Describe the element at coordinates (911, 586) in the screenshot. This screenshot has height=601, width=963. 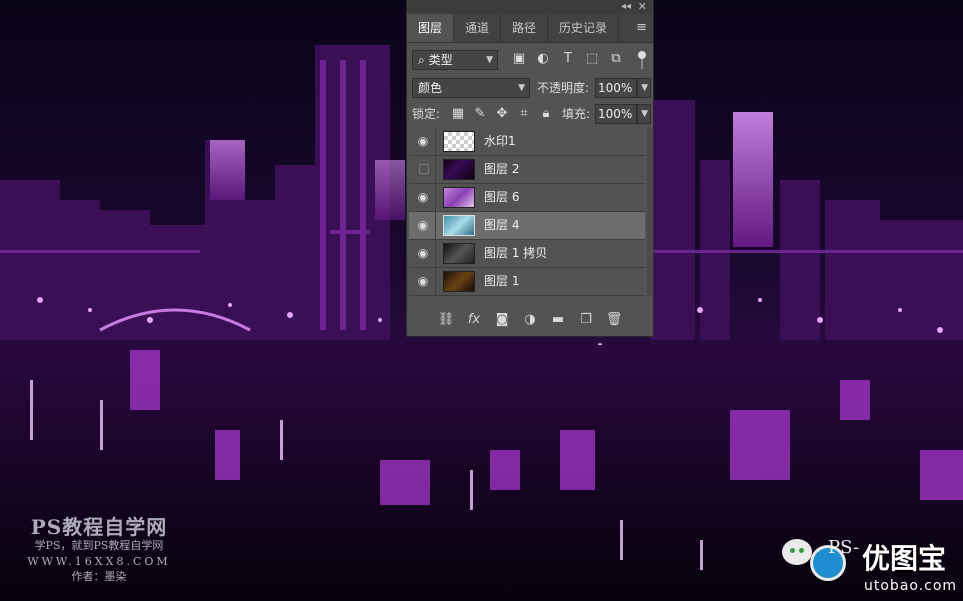
I see `watermark-brand-url: utobao.com` at that location.